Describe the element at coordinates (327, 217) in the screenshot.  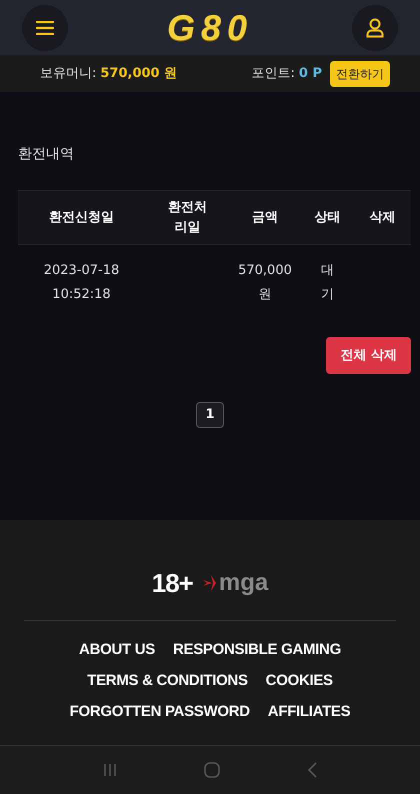
I see `column-header: 상태` at that location.